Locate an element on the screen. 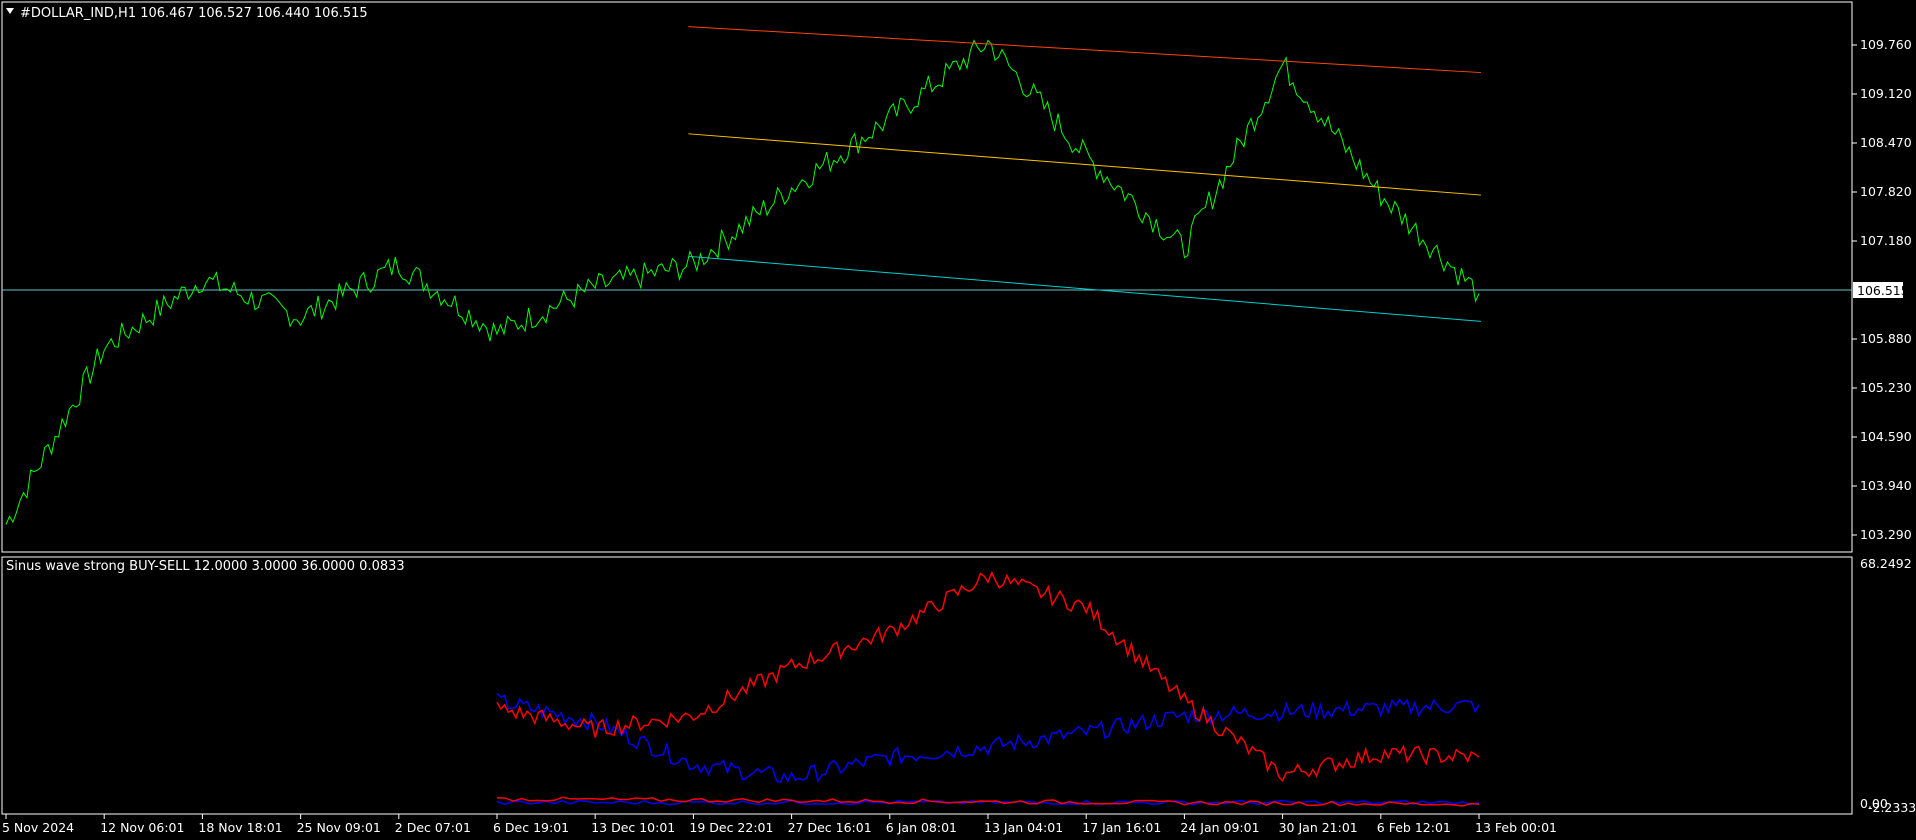 The image size is (1916, 840). price-tick-label: 103.940 is located at coordinates (1886, 485).